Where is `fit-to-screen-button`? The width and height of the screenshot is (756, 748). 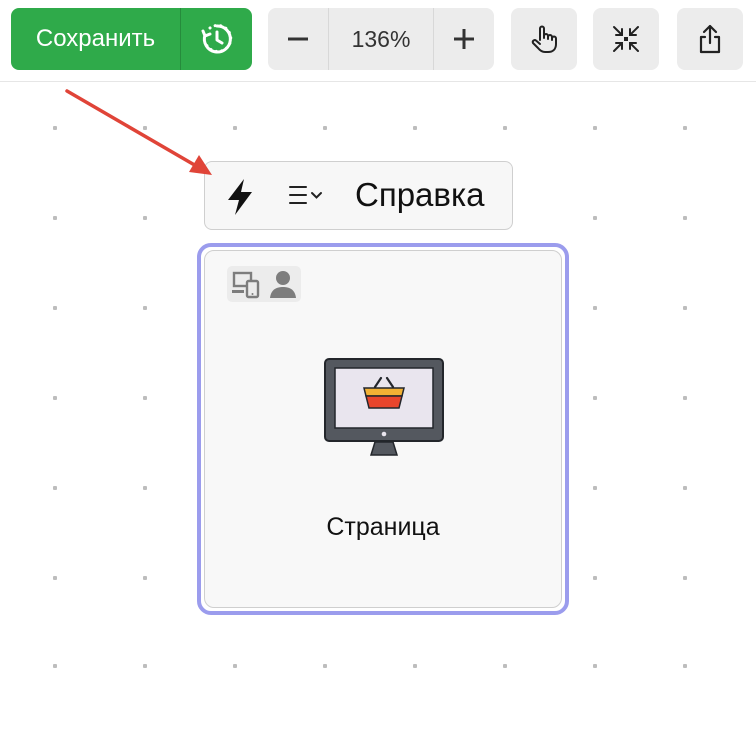
fit-to-screen-button is located at coordinates (626, 39).